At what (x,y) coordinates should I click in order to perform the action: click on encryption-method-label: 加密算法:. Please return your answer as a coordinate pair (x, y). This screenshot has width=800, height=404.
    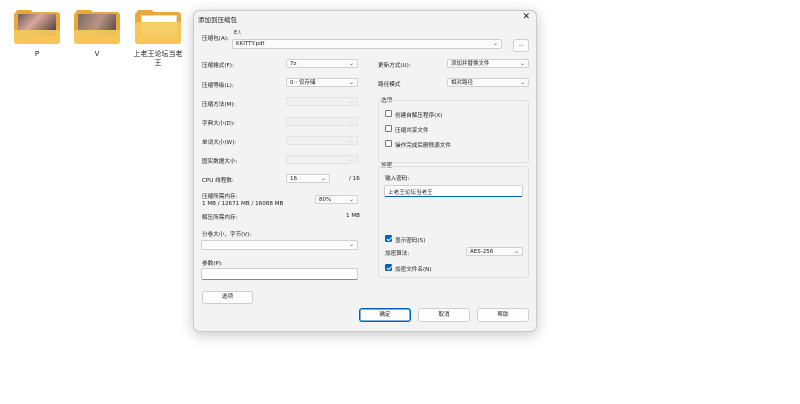
    Looking at the image, I should click on (397, 254).